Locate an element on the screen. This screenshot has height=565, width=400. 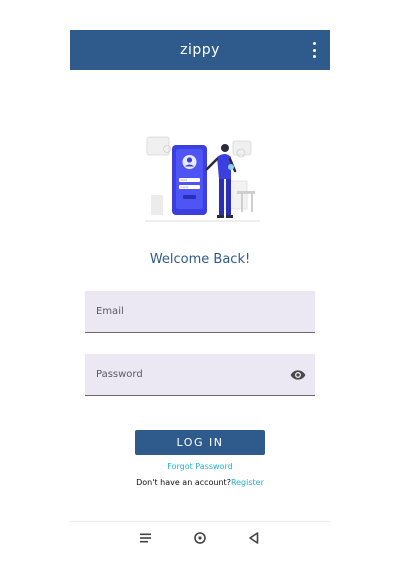
circle-home-icon is located at coordinates (200, 538).